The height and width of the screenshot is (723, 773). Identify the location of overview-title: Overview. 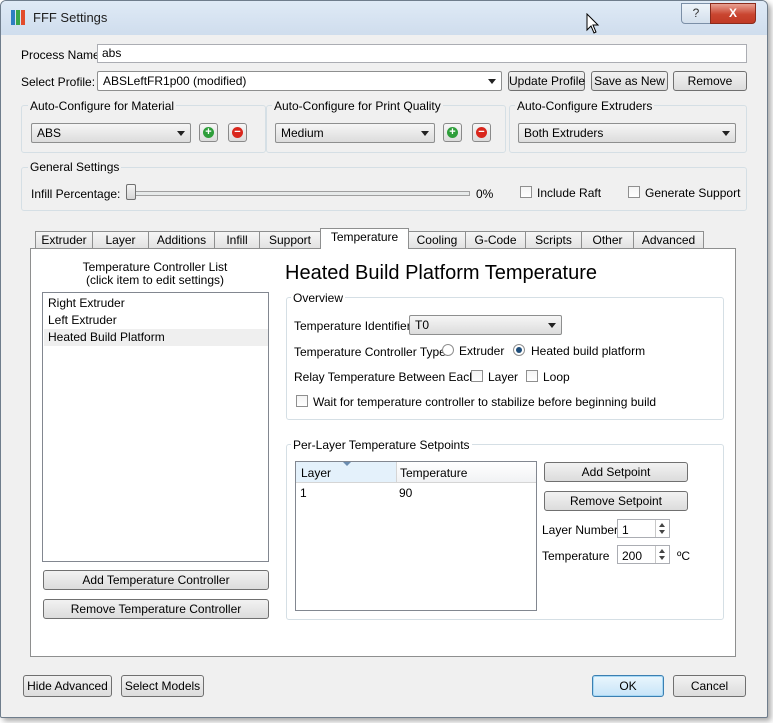
(318, 298).